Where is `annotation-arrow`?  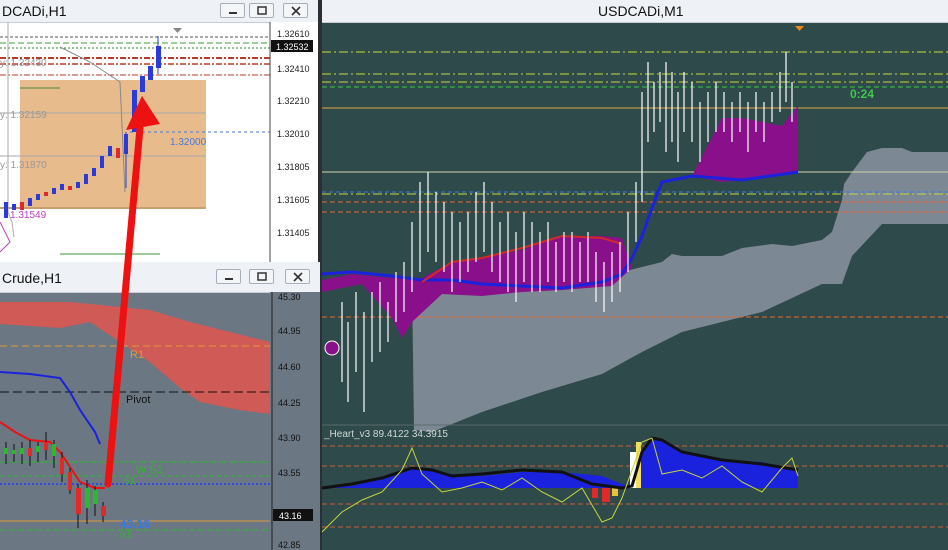
annotation-arrow is located at coordinates (132, 292).